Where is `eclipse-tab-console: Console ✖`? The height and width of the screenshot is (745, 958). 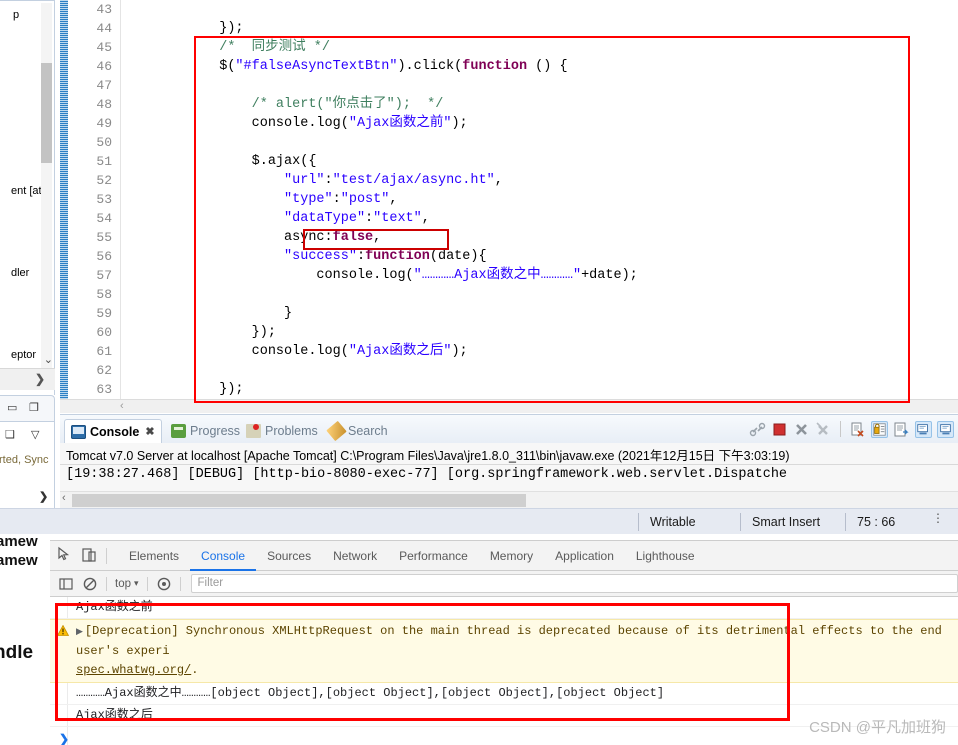 eclipse-tab-console: Console ✖ is located at coordinates (113, 431).